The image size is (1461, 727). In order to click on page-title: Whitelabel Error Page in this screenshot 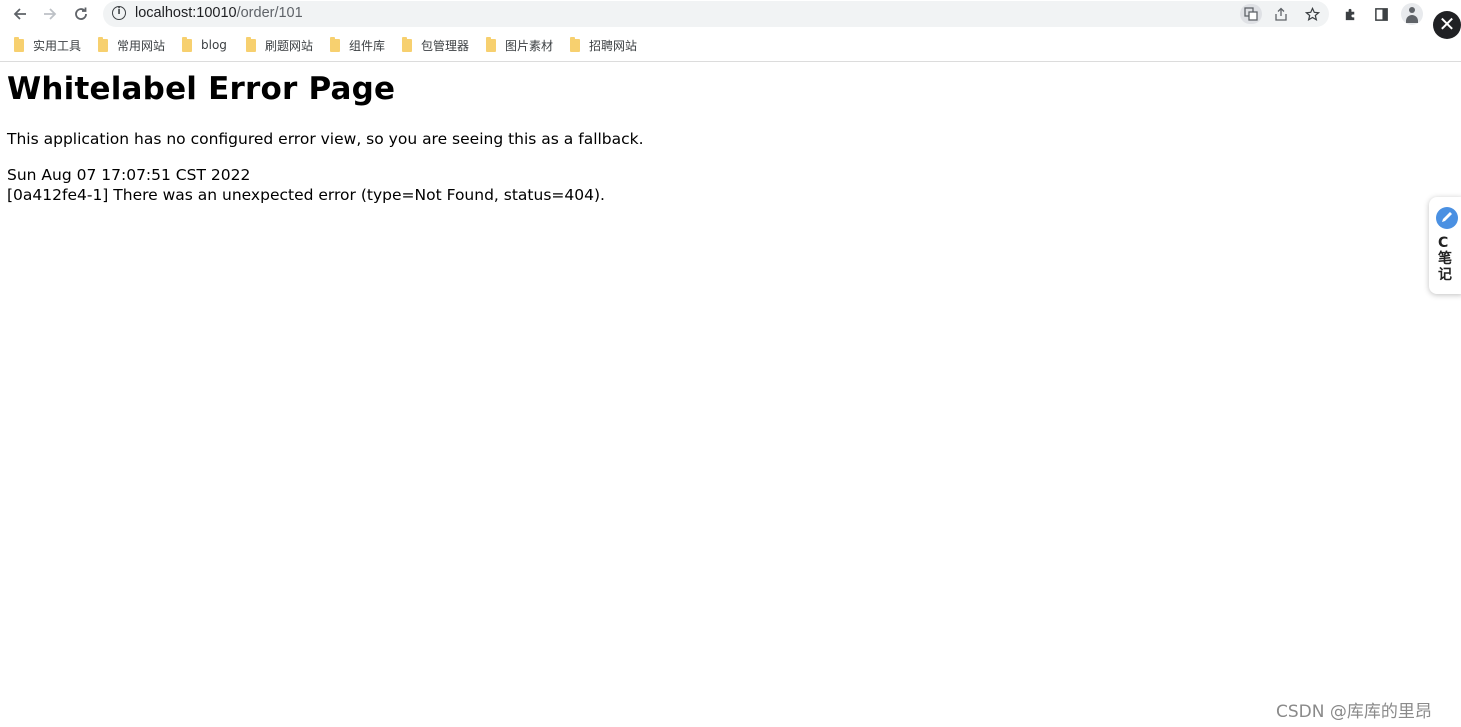, I will do `click(201, 89)`.